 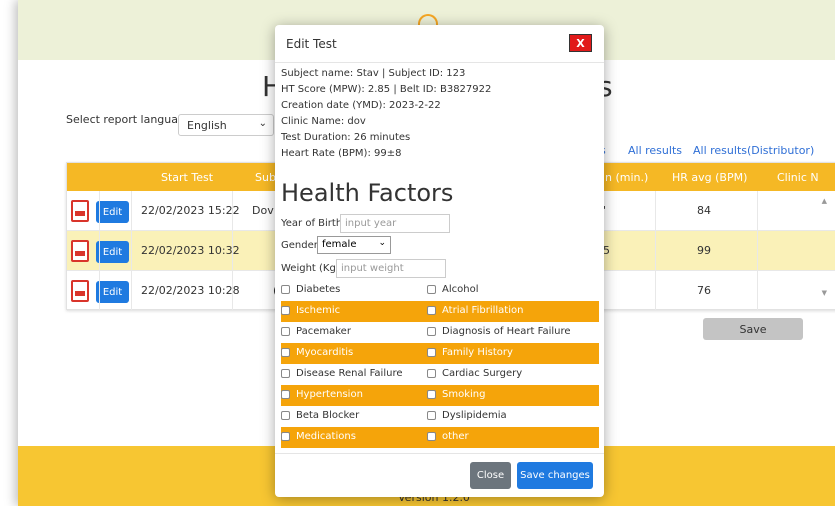 What do you see at coordinates (798, 177) in the screenshot?
I see `header-clinic: Clinic N` at bounding box center [798, 177].